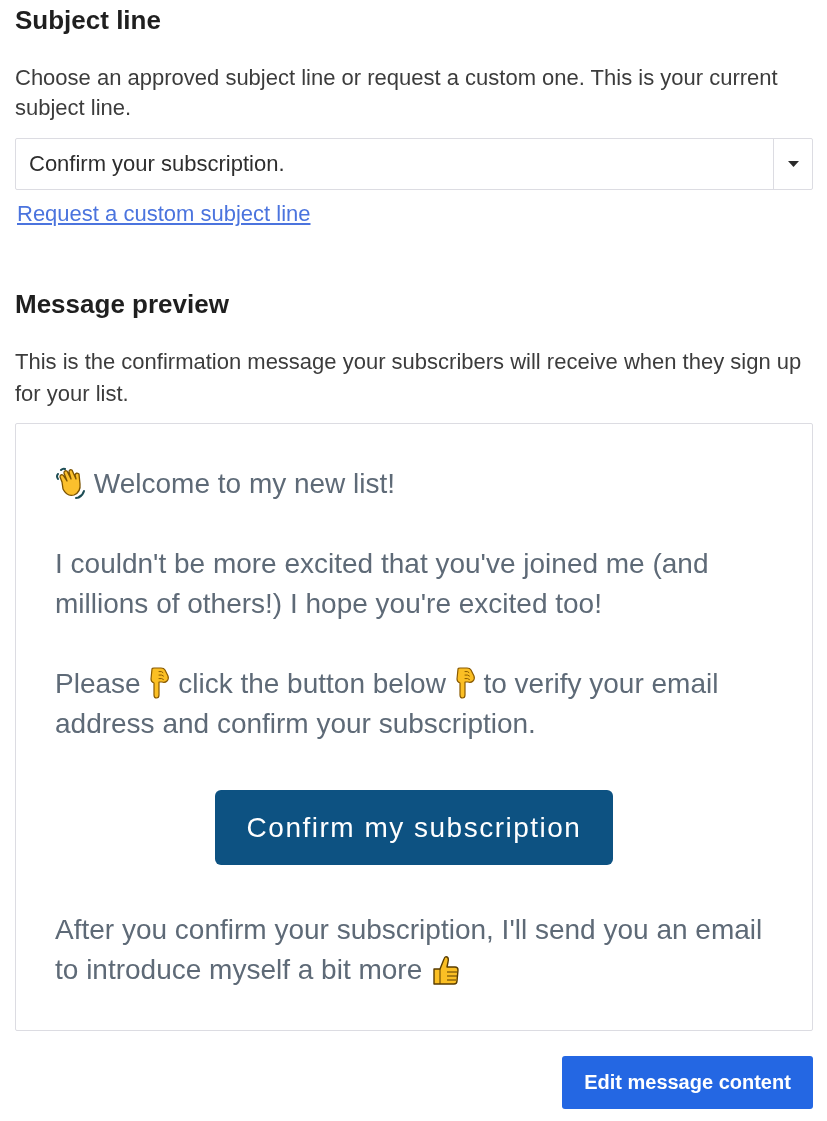  What do you see at coordinates (88, 20) in the screenshot?
I see `section-heading: Subject line` at bounding box center [88, 20].